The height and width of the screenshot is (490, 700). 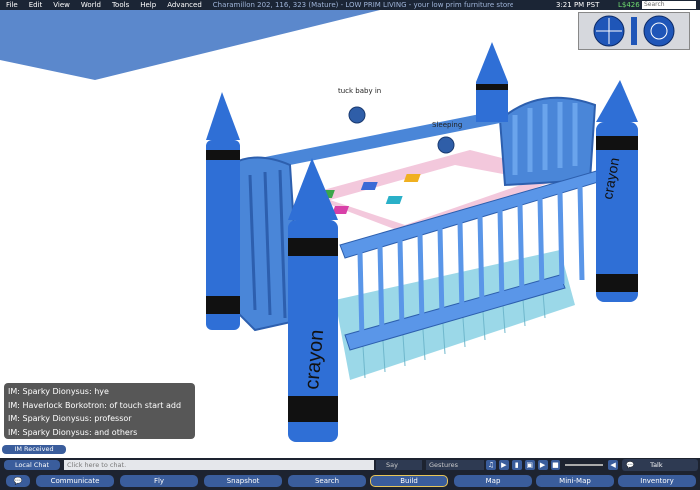 I want to click on zoom-slider, so click(x=634, y=31).